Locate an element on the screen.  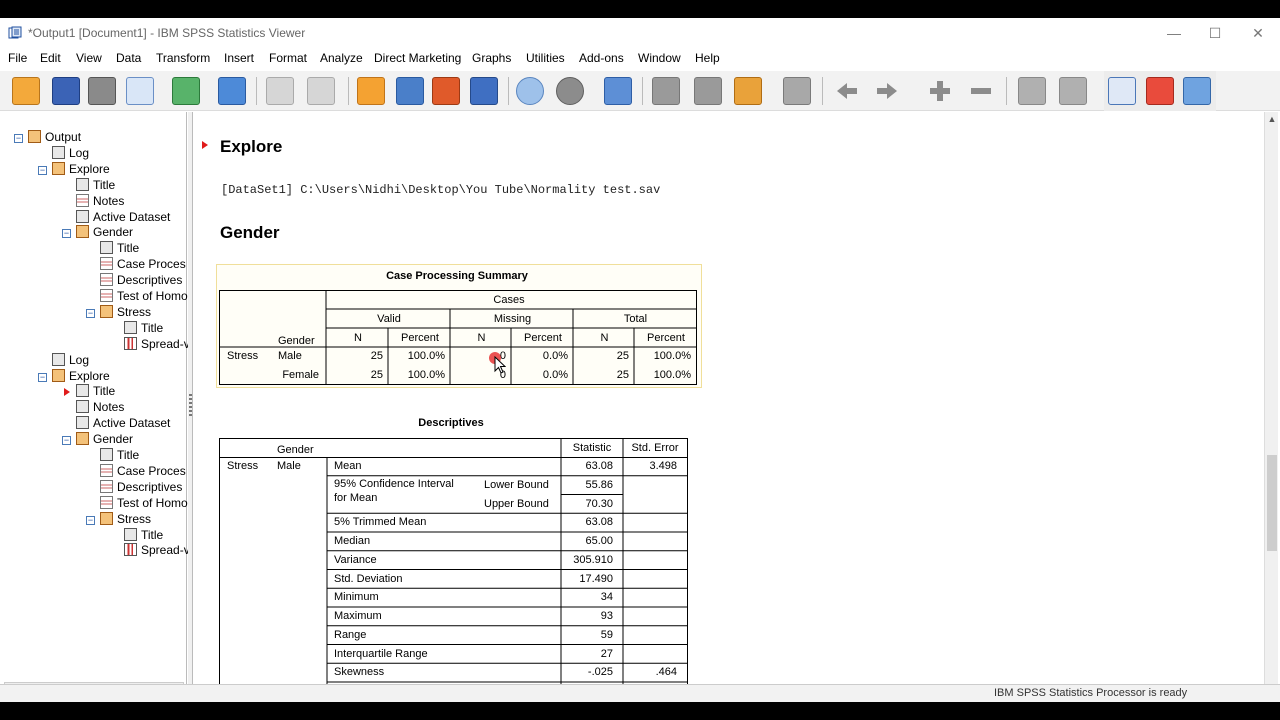
table-icon is located at coordinates (106, 280).